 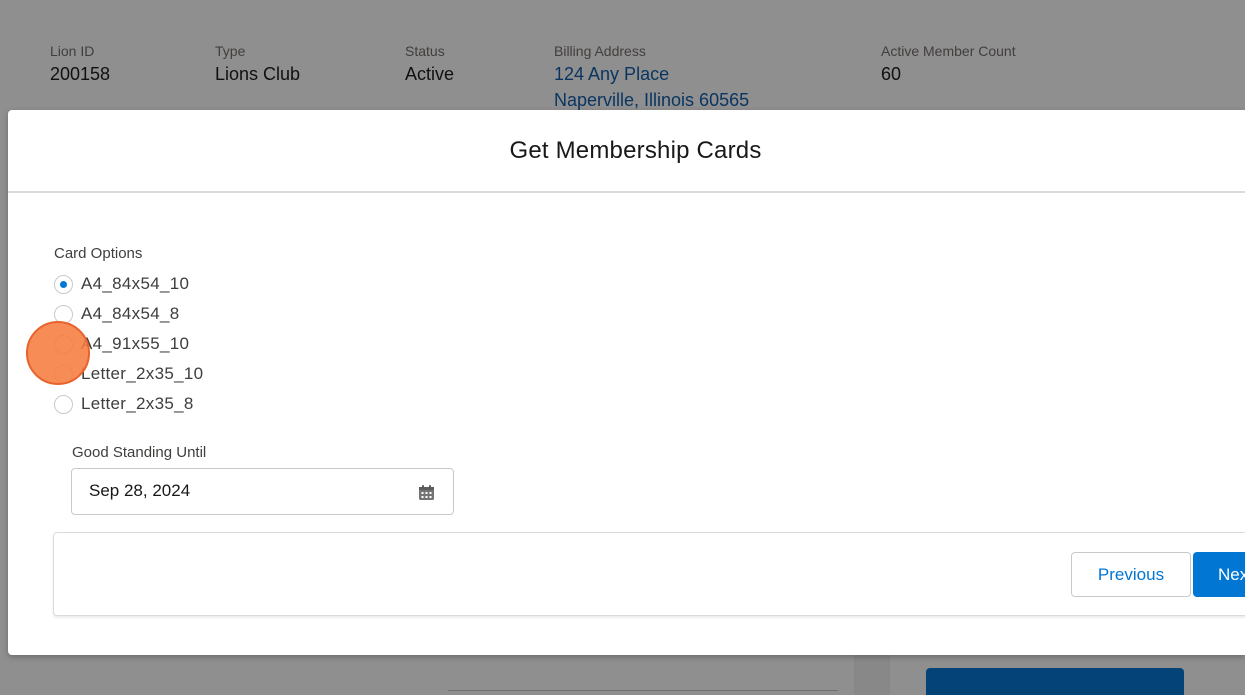 I want to click on next-button: Next, so click(x=1219, y=574).